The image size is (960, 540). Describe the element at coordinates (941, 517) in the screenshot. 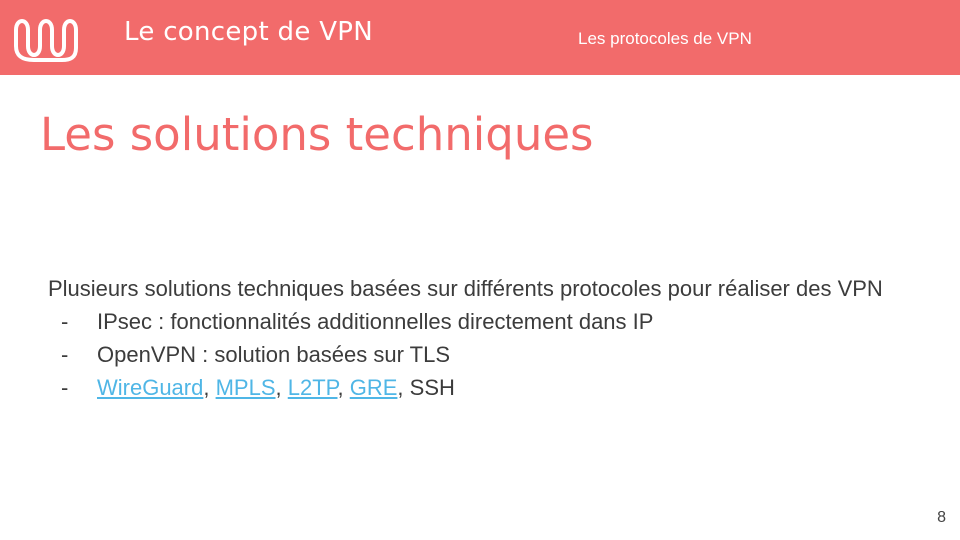

I see `page-number: 8` at that location.